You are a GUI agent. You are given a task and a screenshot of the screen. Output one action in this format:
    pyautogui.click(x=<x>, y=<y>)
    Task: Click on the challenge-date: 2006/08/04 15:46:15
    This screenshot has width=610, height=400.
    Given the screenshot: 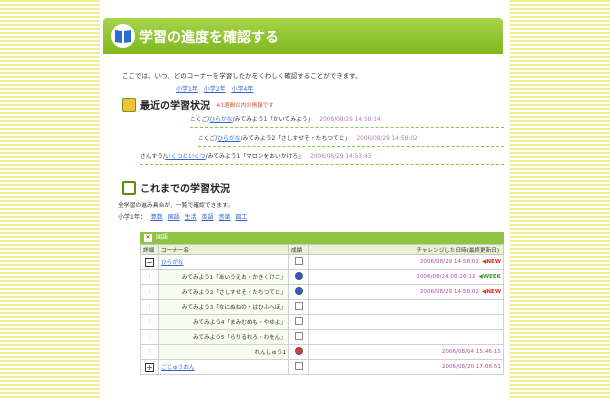 What is the action you would take?
    pyautogui.click(x=471, y=352)
    